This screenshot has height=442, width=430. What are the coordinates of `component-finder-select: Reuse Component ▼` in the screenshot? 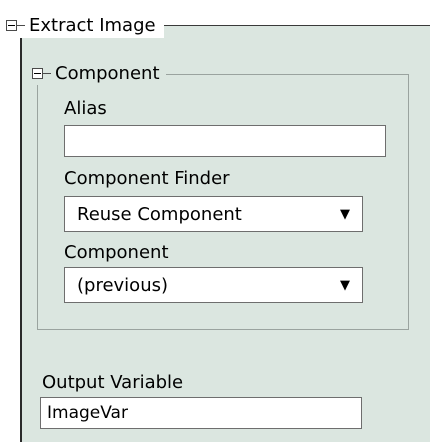 It's located at (213, 214).